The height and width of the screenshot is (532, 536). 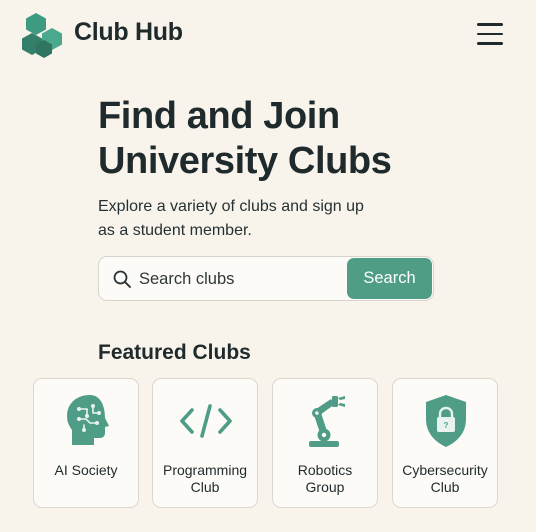 What do you see at coordinates (43, 35) in the screenshot?
I see `hexagon-cluster-logo` at bounding box center [43, 35].